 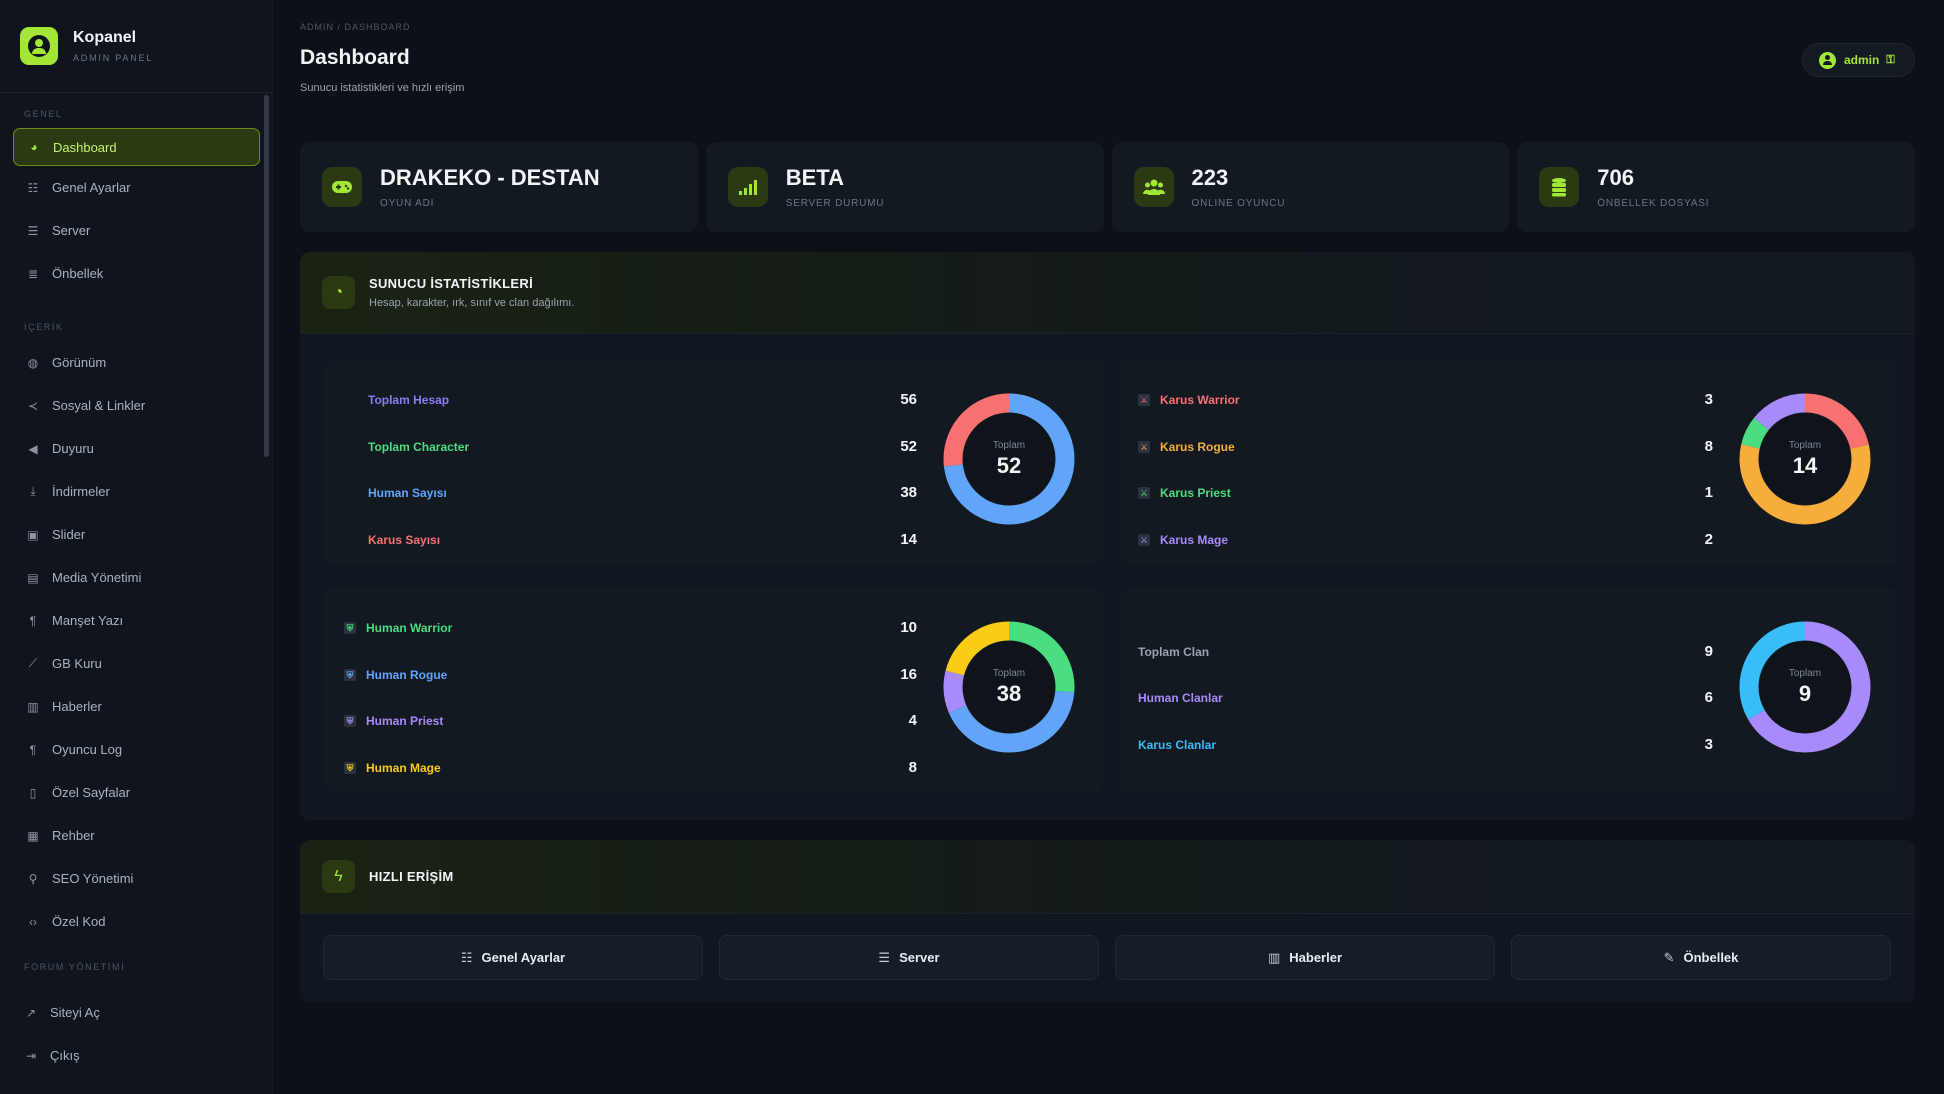 I want to click on sidebar-item-slider: ▣ Slider, so click(x=136, y=534).